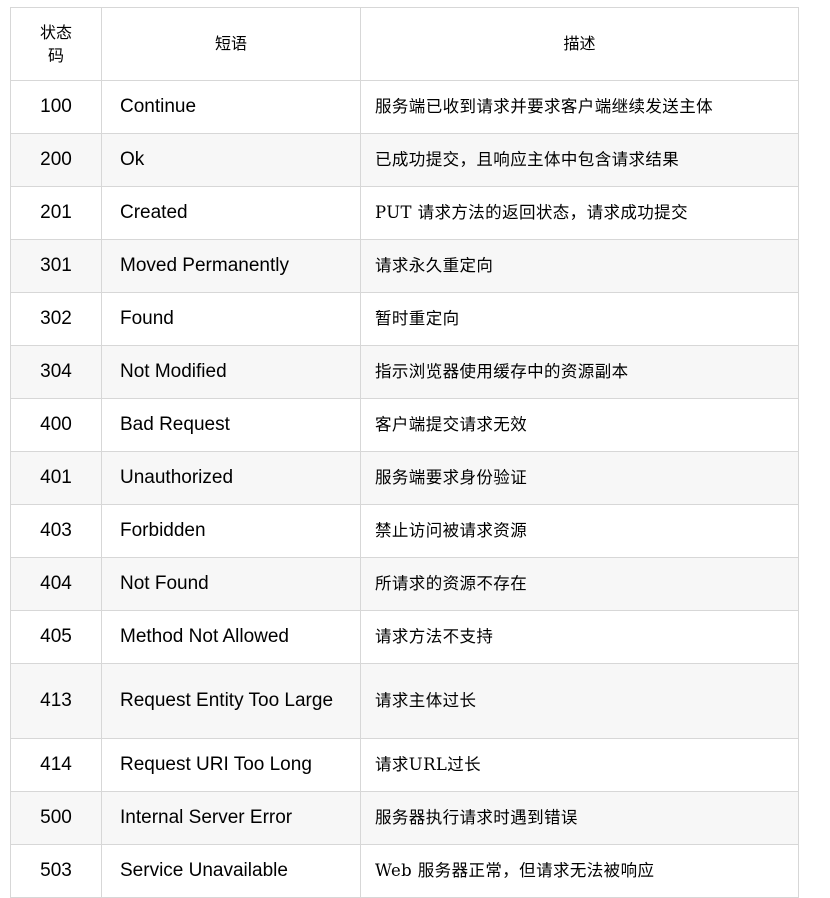 The image size is (830, 898). Describe the element at coordinates (579, 425) in the screenshot. I see `cell-description: 客户端提交请求无效` at that location.